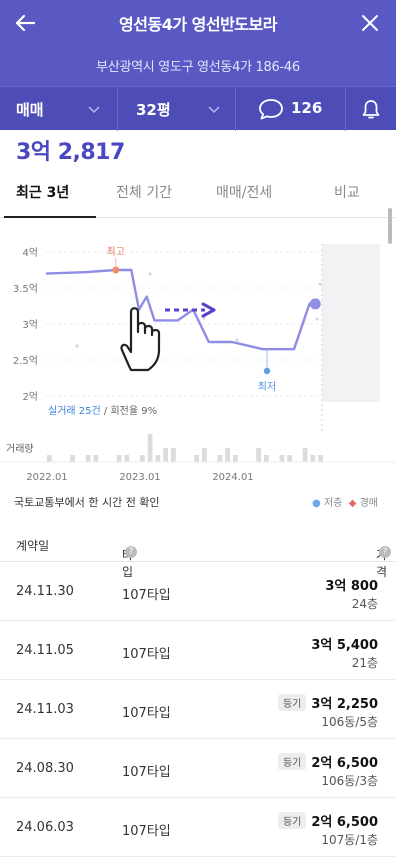 The image size is (396, 864). Describe the element at coordinates (344, 704) in the screenshot. I see `deal-price-value: 3억 2,250` at that location.